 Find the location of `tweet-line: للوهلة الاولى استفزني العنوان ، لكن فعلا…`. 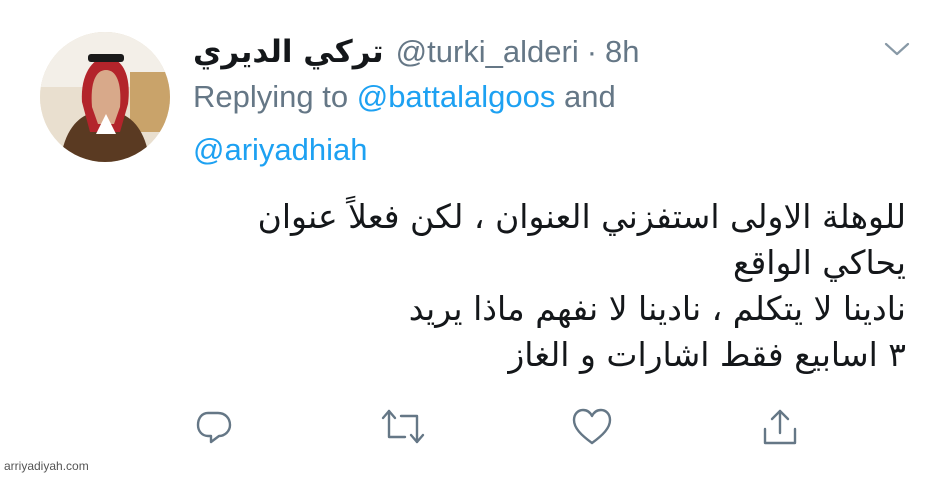

tweet-line: للوهلة الاولى استفزني العنوان ، لكن فعلا… is located at coordinates (581, 216).